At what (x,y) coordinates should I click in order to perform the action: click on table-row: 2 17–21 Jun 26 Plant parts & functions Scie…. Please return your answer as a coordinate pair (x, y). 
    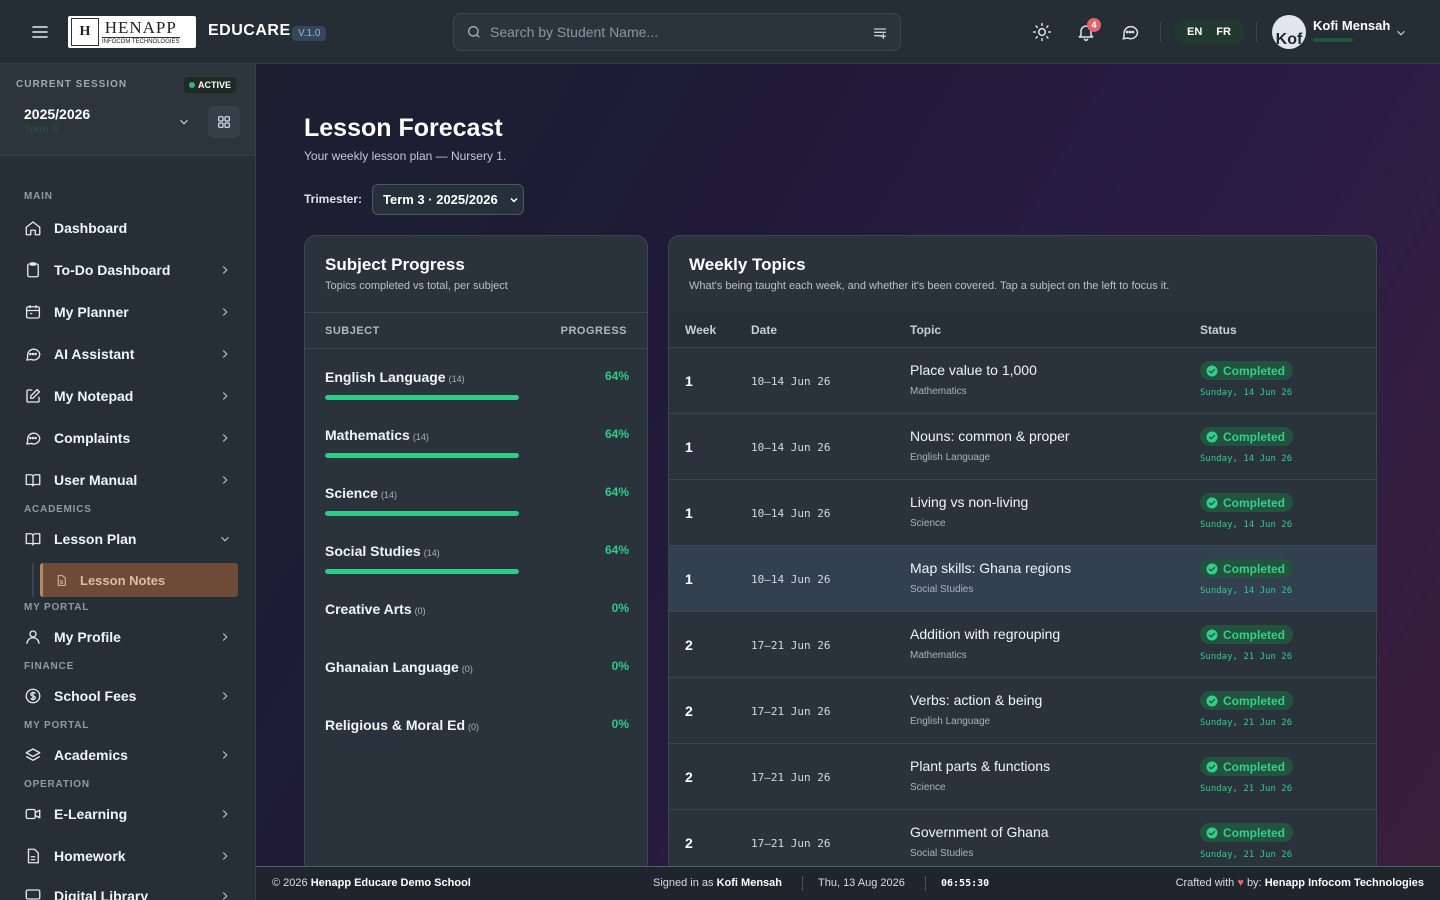
    Looking at the image, I should click on (1022, 777).